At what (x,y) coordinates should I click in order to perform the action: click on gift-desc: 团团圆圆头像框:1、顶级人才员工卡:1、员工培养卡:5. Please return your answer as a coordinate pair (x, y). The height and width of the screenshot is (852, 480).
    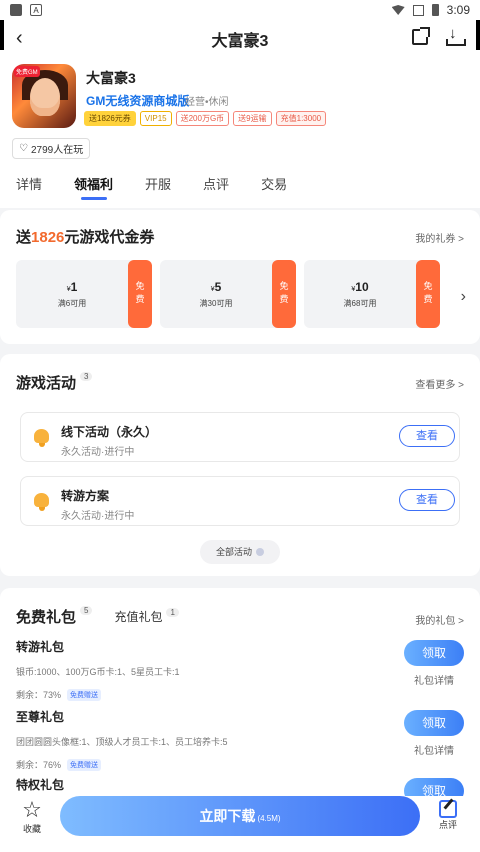
    Looking at the image, I should click on (122, 742).